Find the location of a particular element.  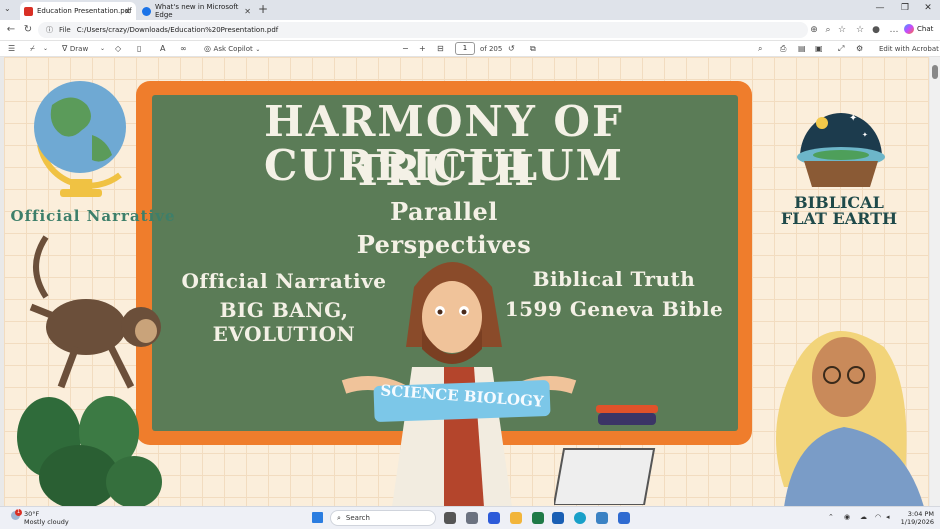

calculator-icon is located at coordinates (472, 518).